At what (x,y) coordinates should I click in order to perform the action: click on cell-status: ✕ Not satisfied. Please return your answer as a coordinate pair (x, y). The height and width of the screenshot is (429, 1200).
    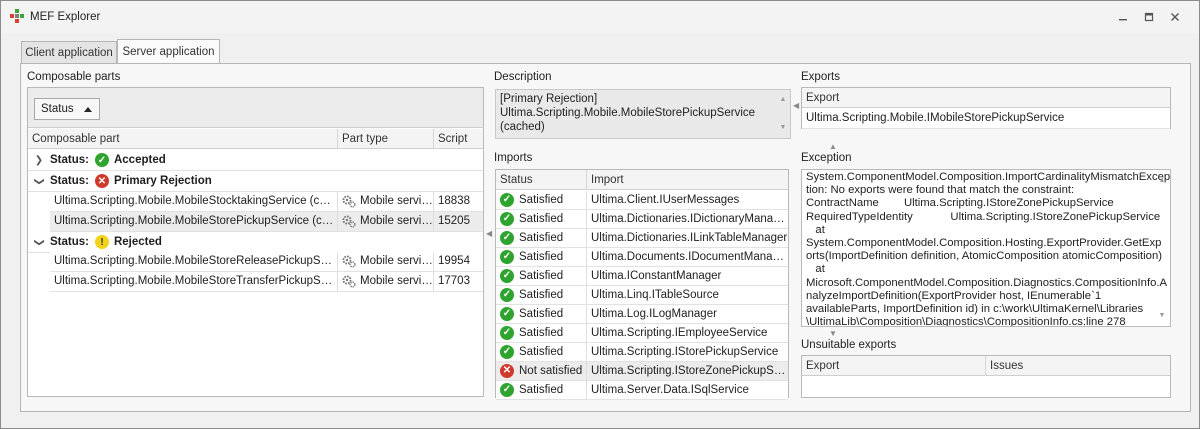
    Looking at the image, I should click on (541, 371).